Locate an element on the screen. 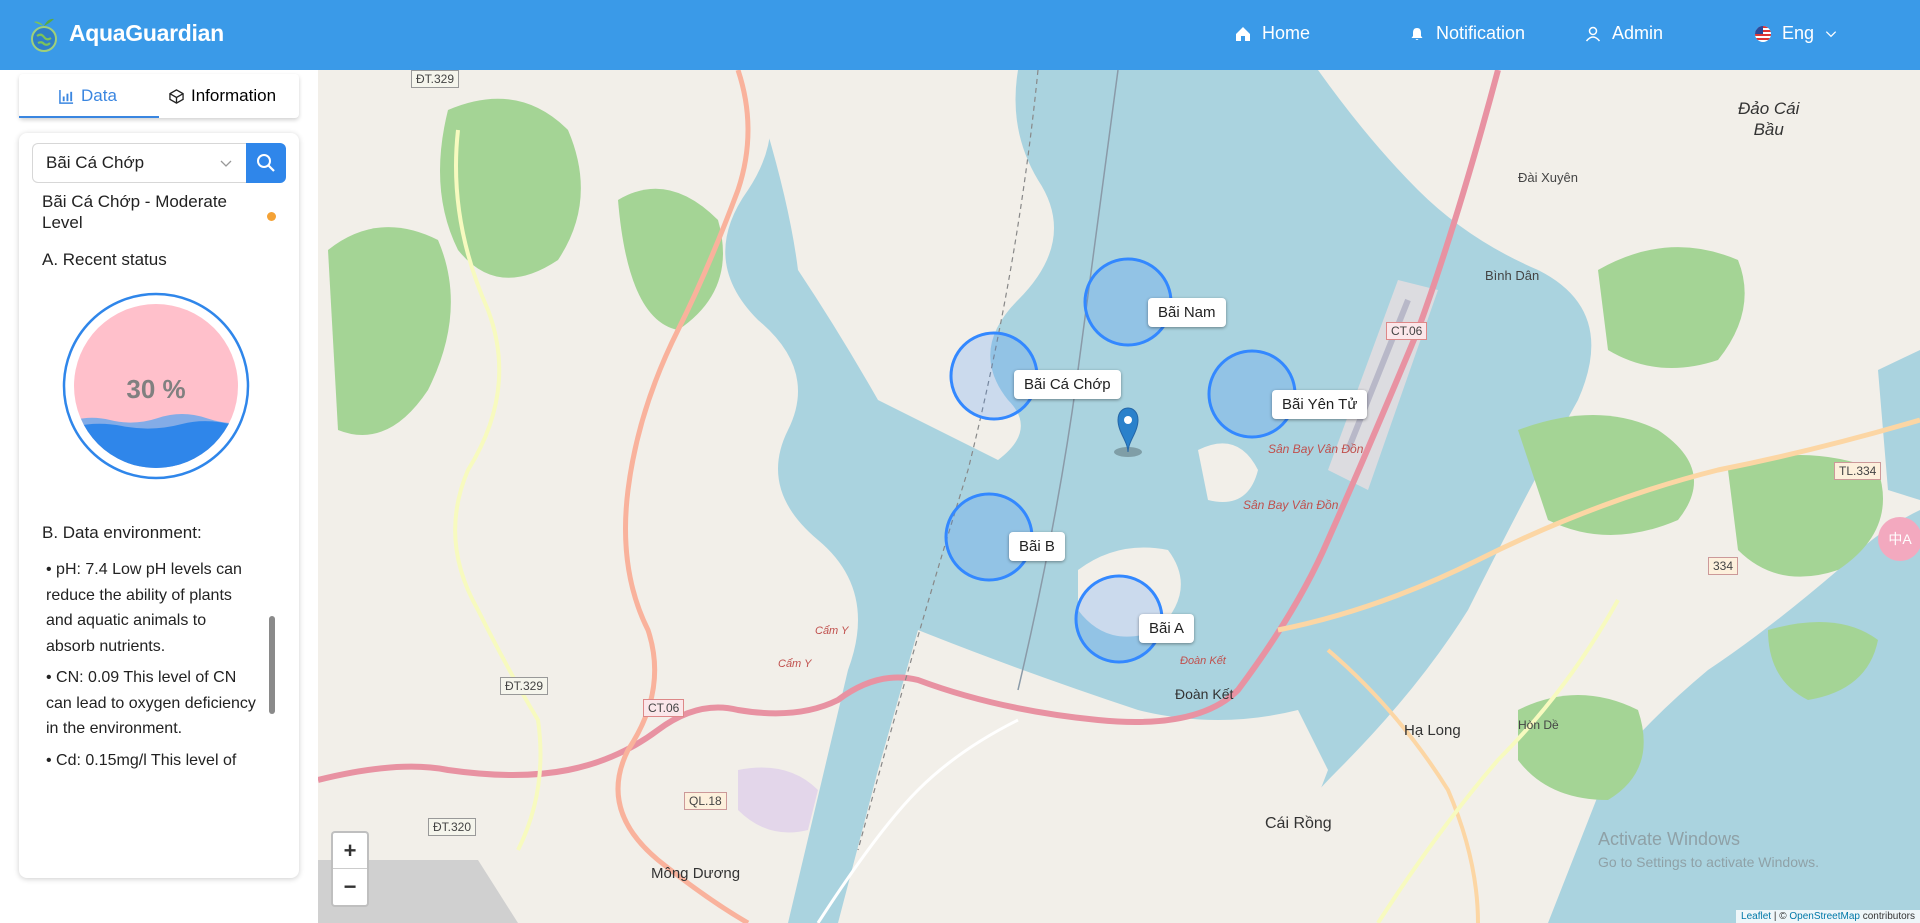  chart-icon is located at coordinates (66, 96).